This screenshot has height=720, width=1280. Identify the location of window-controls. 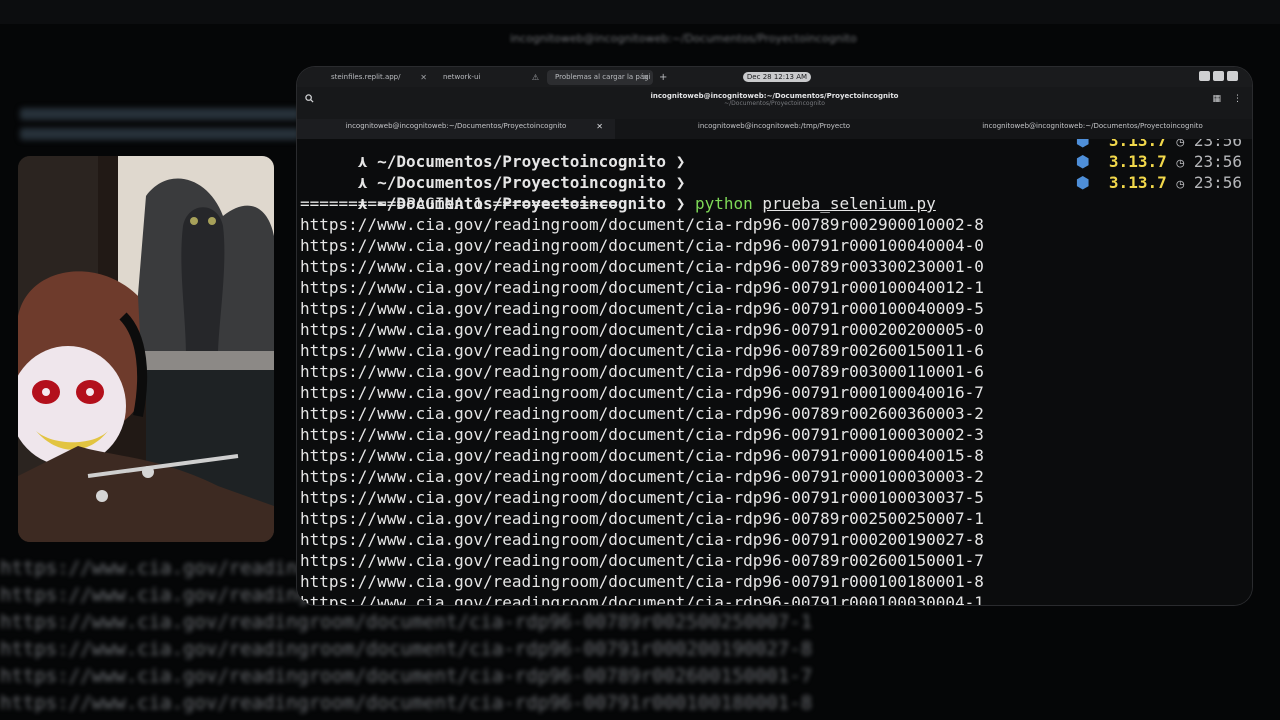
(1218, 76).